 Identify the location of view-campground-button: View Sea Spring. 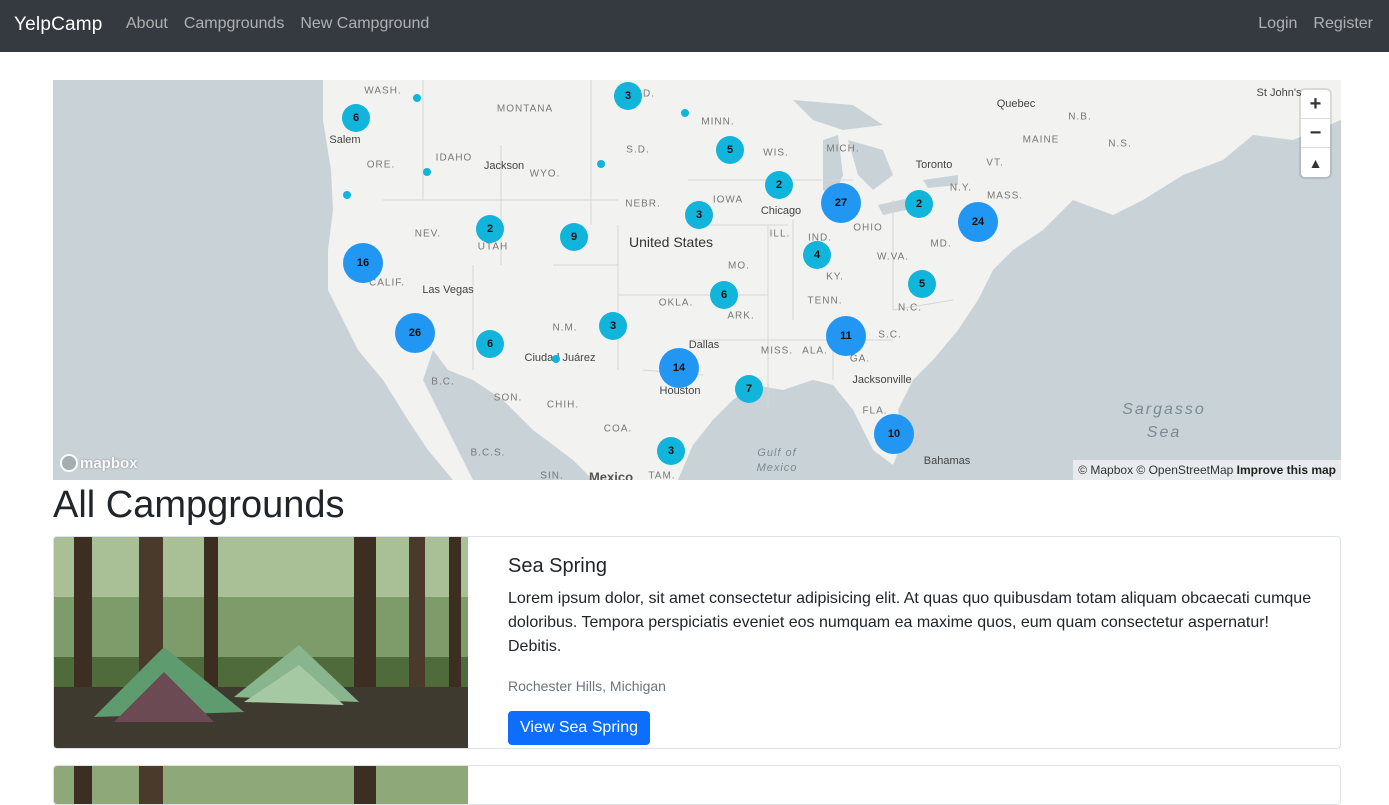
(579, 728).